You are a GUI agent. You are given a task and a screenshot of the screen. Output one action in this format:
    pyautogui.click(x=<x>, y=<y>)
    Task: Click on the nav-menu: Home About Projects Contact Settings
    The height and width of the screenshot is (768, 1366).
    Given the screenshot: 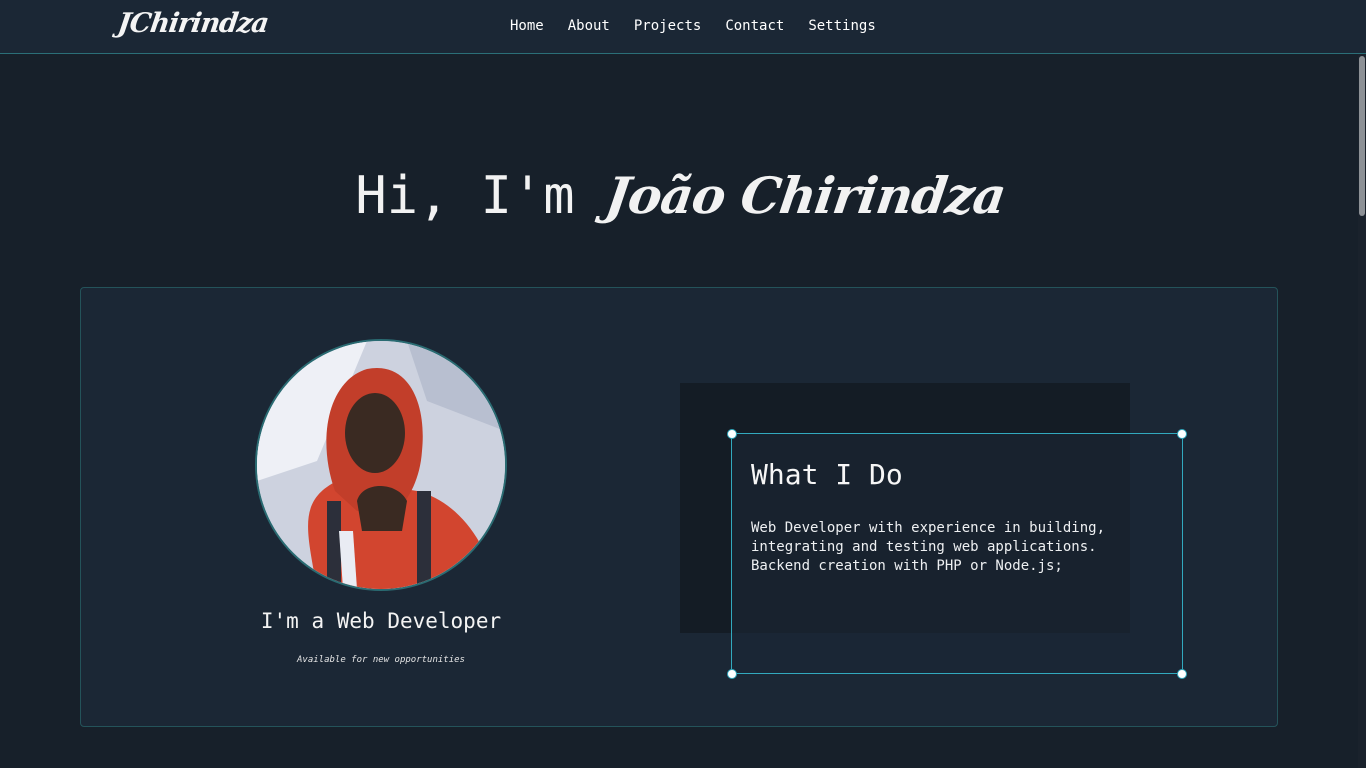 What is the action you would take?
    pyautogui.click(x=693, y=26)
    